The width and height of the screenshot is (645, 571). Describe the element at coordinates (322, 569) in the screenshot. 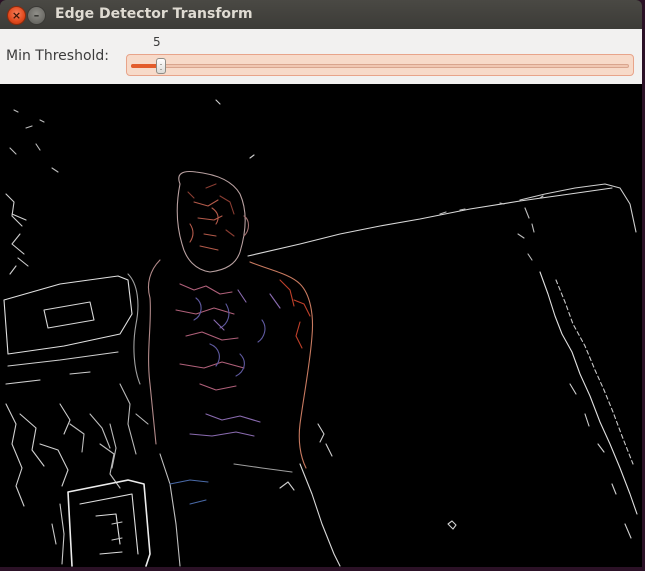

I see `window-frame-bottom` at that location.